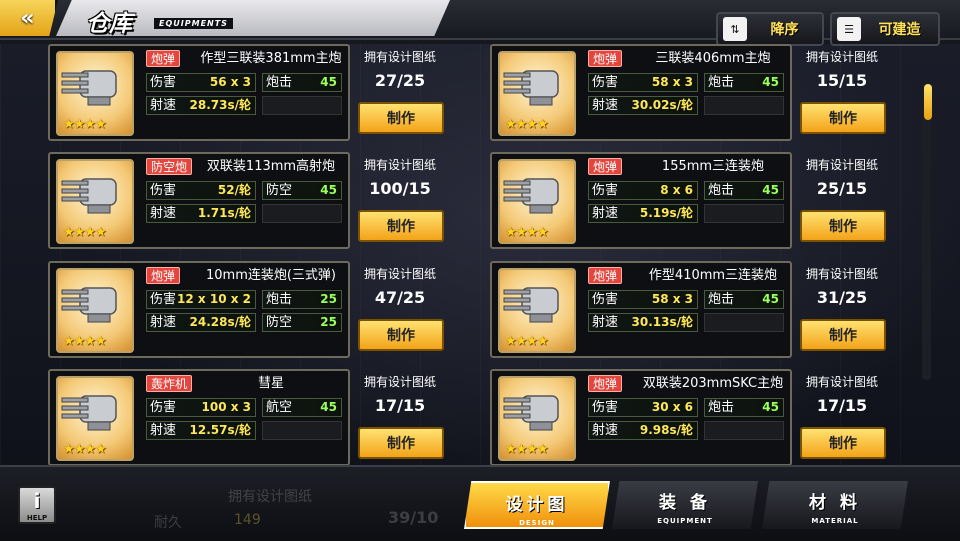 This screenshot has height=541, width=960. Describe the element at coordinates (643, 213) in the screenshot. I see `stat-box: 射速 5.19s/轮` at that location.